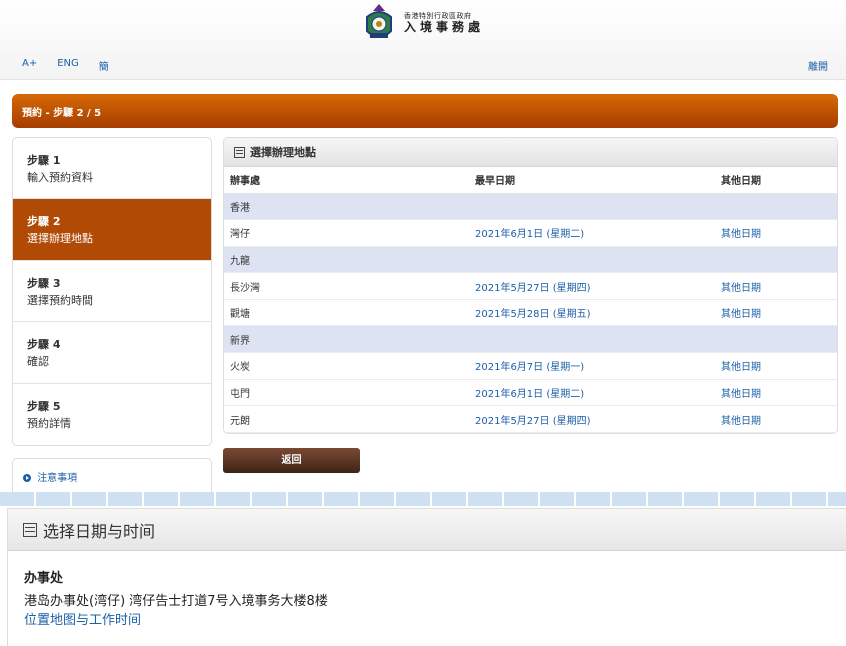  What do you see at coordinates (38, 362) in the screenshot?
I see `step-description: 確認` at bounding box center [38, 362].